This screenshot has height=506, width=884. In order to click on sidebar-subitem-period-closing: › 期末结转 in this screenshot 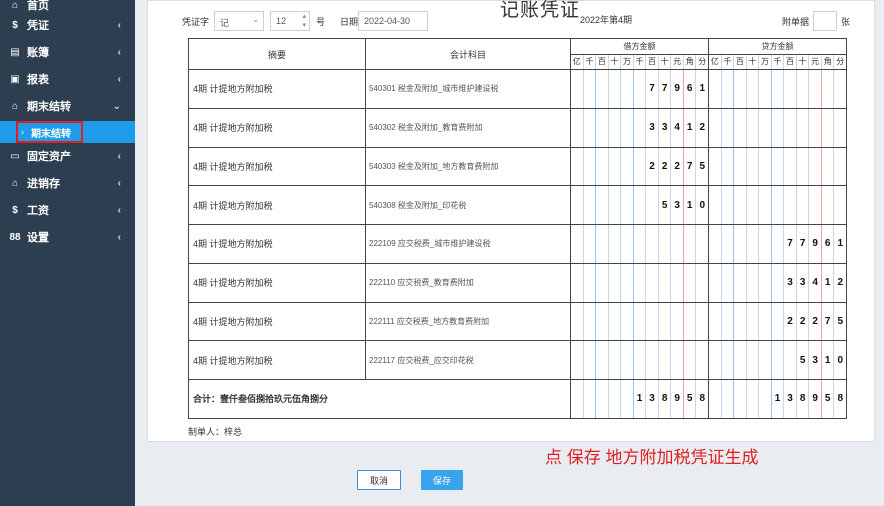, I will do `click(67, 132)`.